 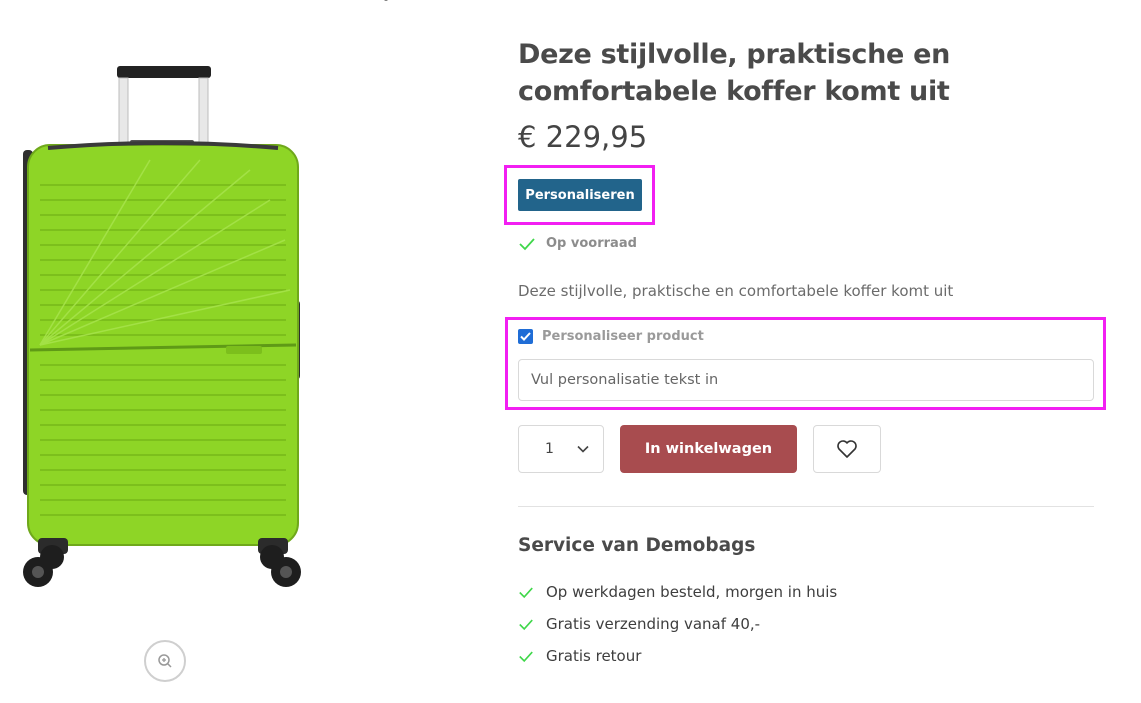 What do you see at coordinates (677, 656) in the screenshot?
I see `service-item: Gratis retour` at bounding box center [677, 656].